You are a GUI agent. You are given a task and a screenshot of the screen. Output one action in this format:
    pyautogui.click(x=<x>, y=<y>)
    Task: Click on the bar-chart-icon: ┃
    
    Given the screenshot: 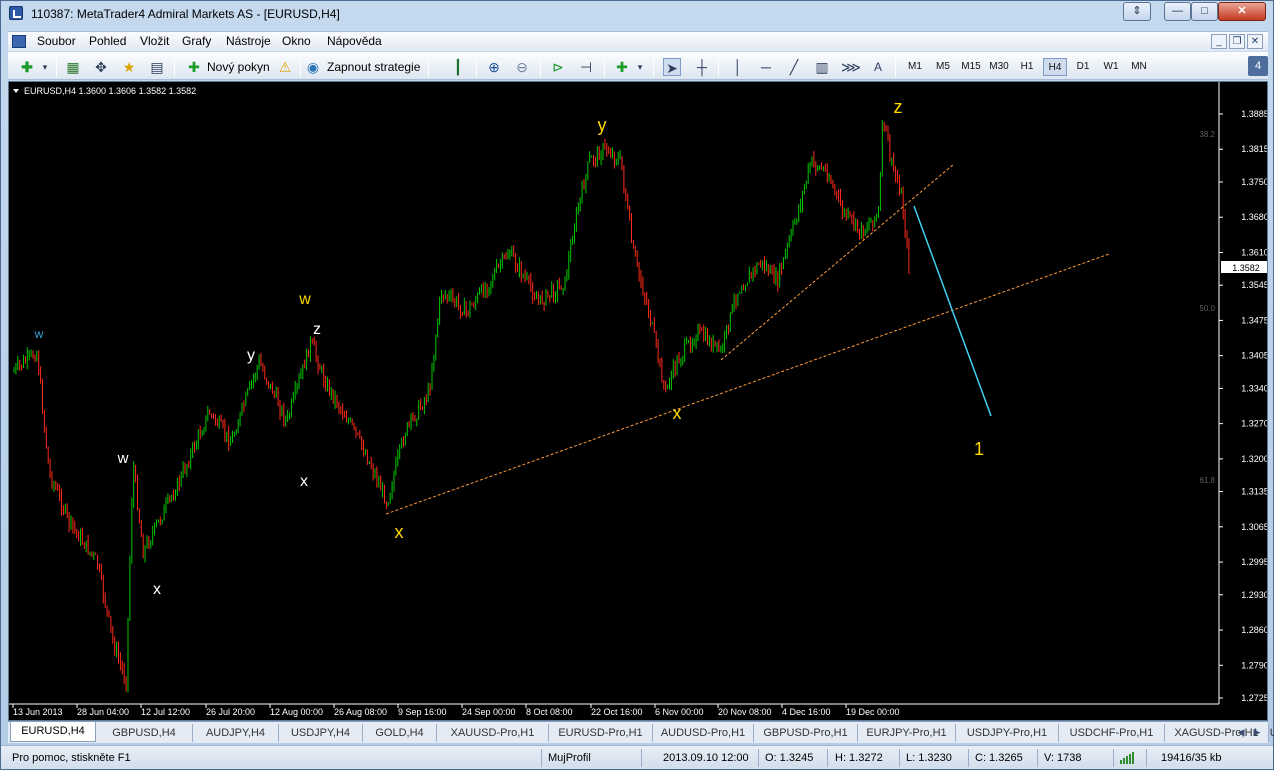 What is the action you would take?
    pyautogui.click(x=458, y=67)
    